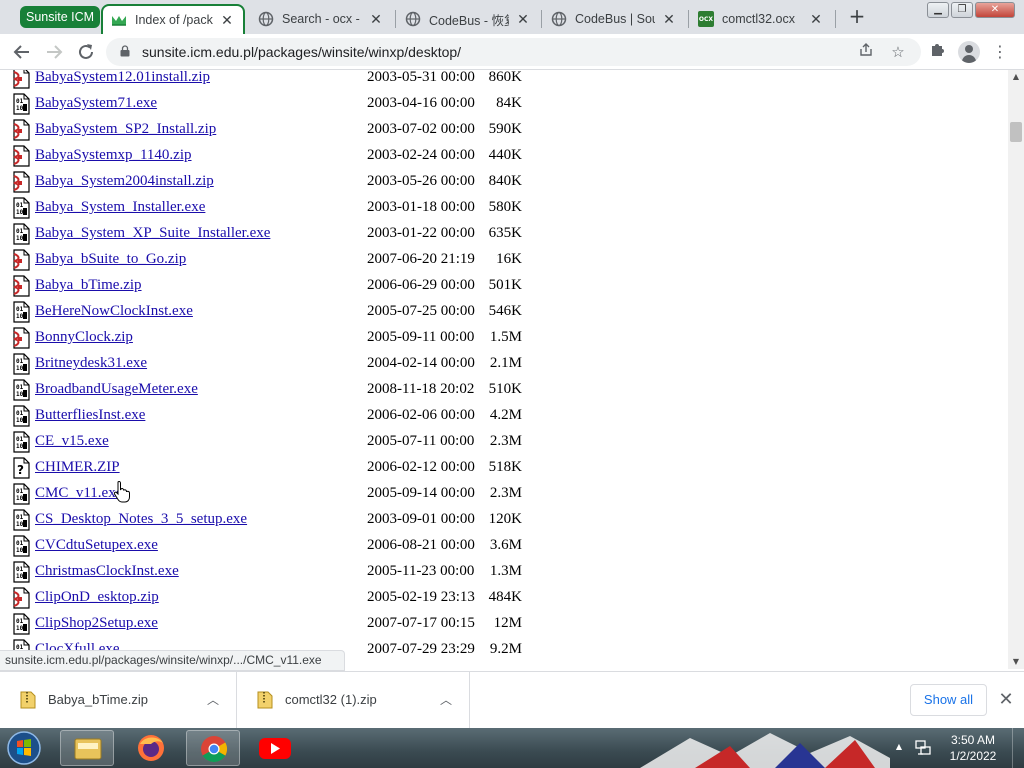 The height and width of the screenshot is (768, 1024). I want to click on scroll-up-arrow: ▲, so click(1016, 77).